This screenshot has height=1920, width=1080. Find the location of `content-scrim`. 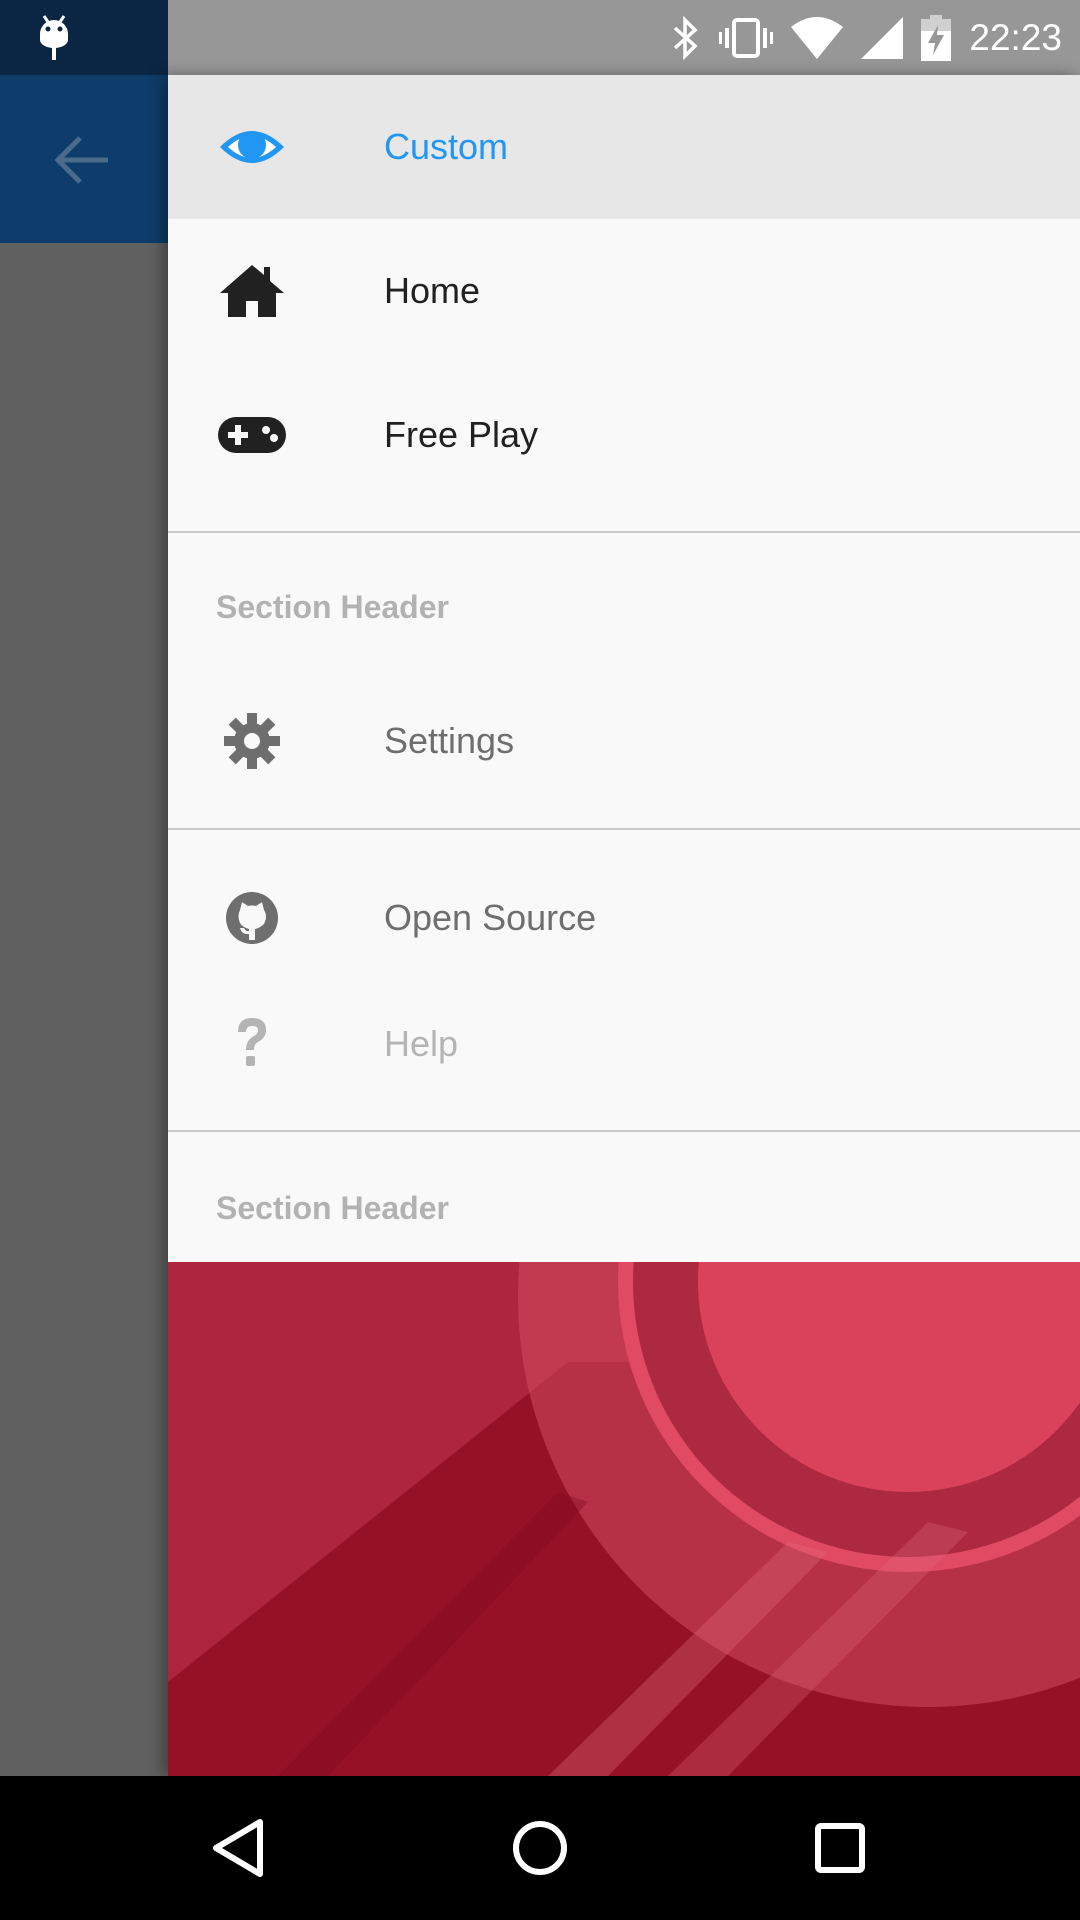

content-scrim is located at coordinates (84, 1009).